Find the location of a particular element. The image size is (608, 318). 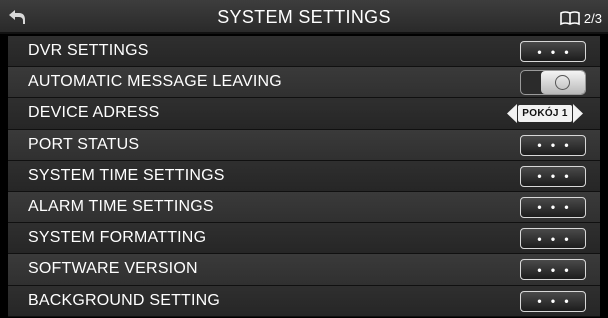

page-indicator: 2/3 is located at coordinates (581, 18).